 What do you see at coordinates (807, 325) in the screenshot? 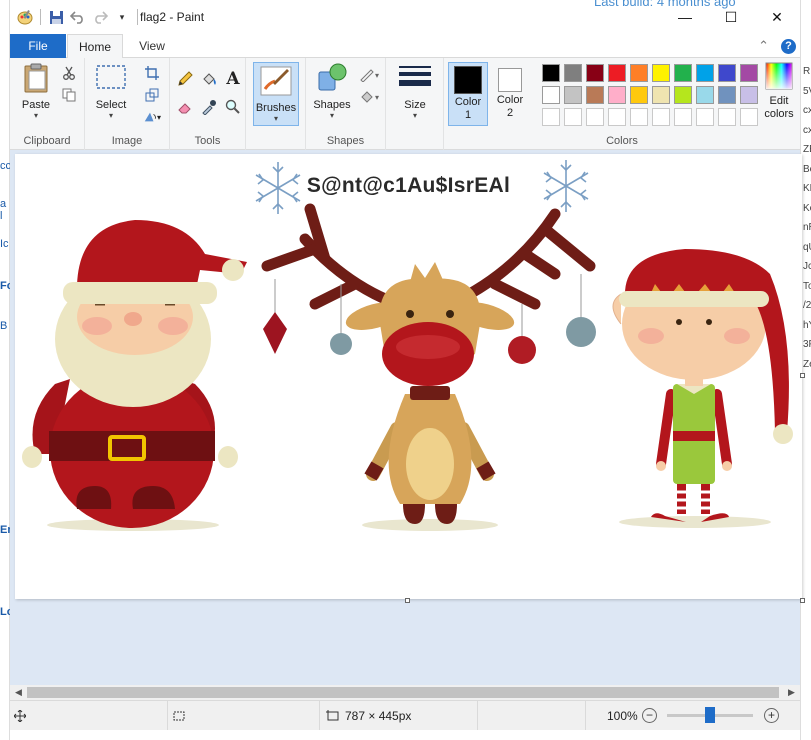
I see `bg-right-fragment: hY` at bounding box center [807, 325].